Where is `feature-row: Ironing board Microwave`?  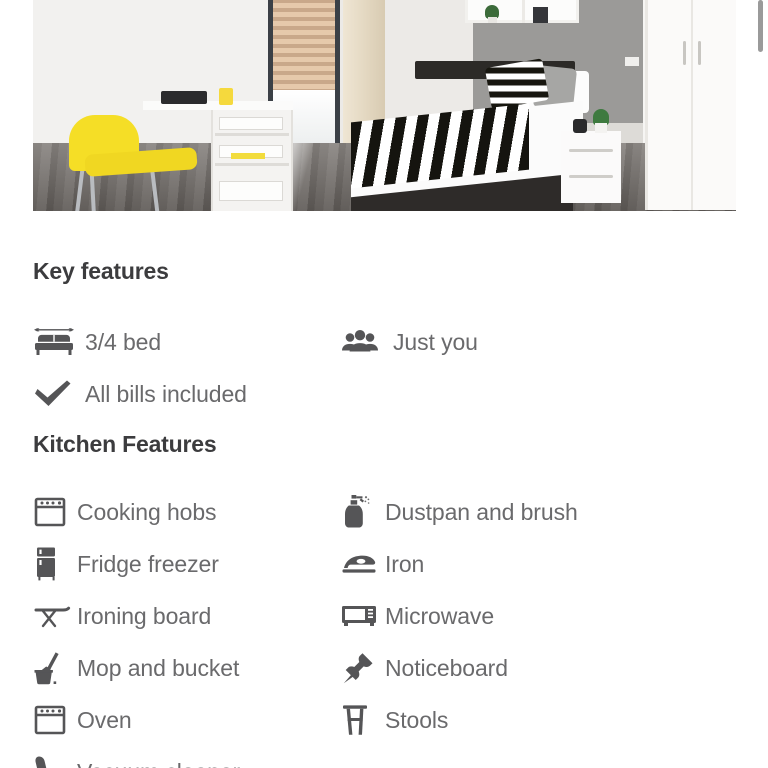 feature-row: Ironing board Microwave is located at coordinates (384, 616).